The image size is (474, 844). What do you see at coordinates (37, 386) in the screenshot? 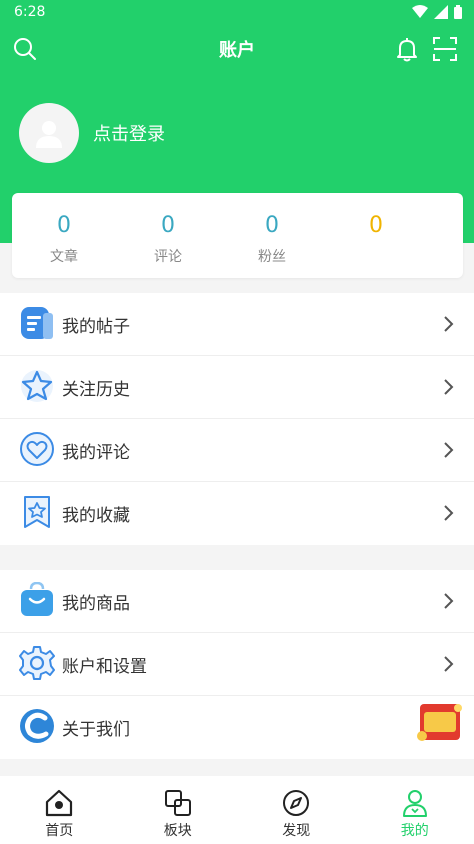
I see `star-icon` at bounding box center [37, 386].